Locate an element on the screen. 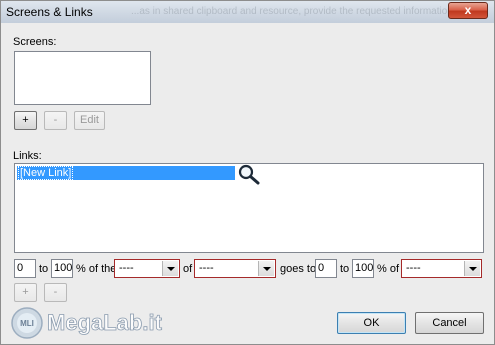 Image resolution: width=495 pixels, height=345 pixels. to-label: to is located at coordinates (44, 269).